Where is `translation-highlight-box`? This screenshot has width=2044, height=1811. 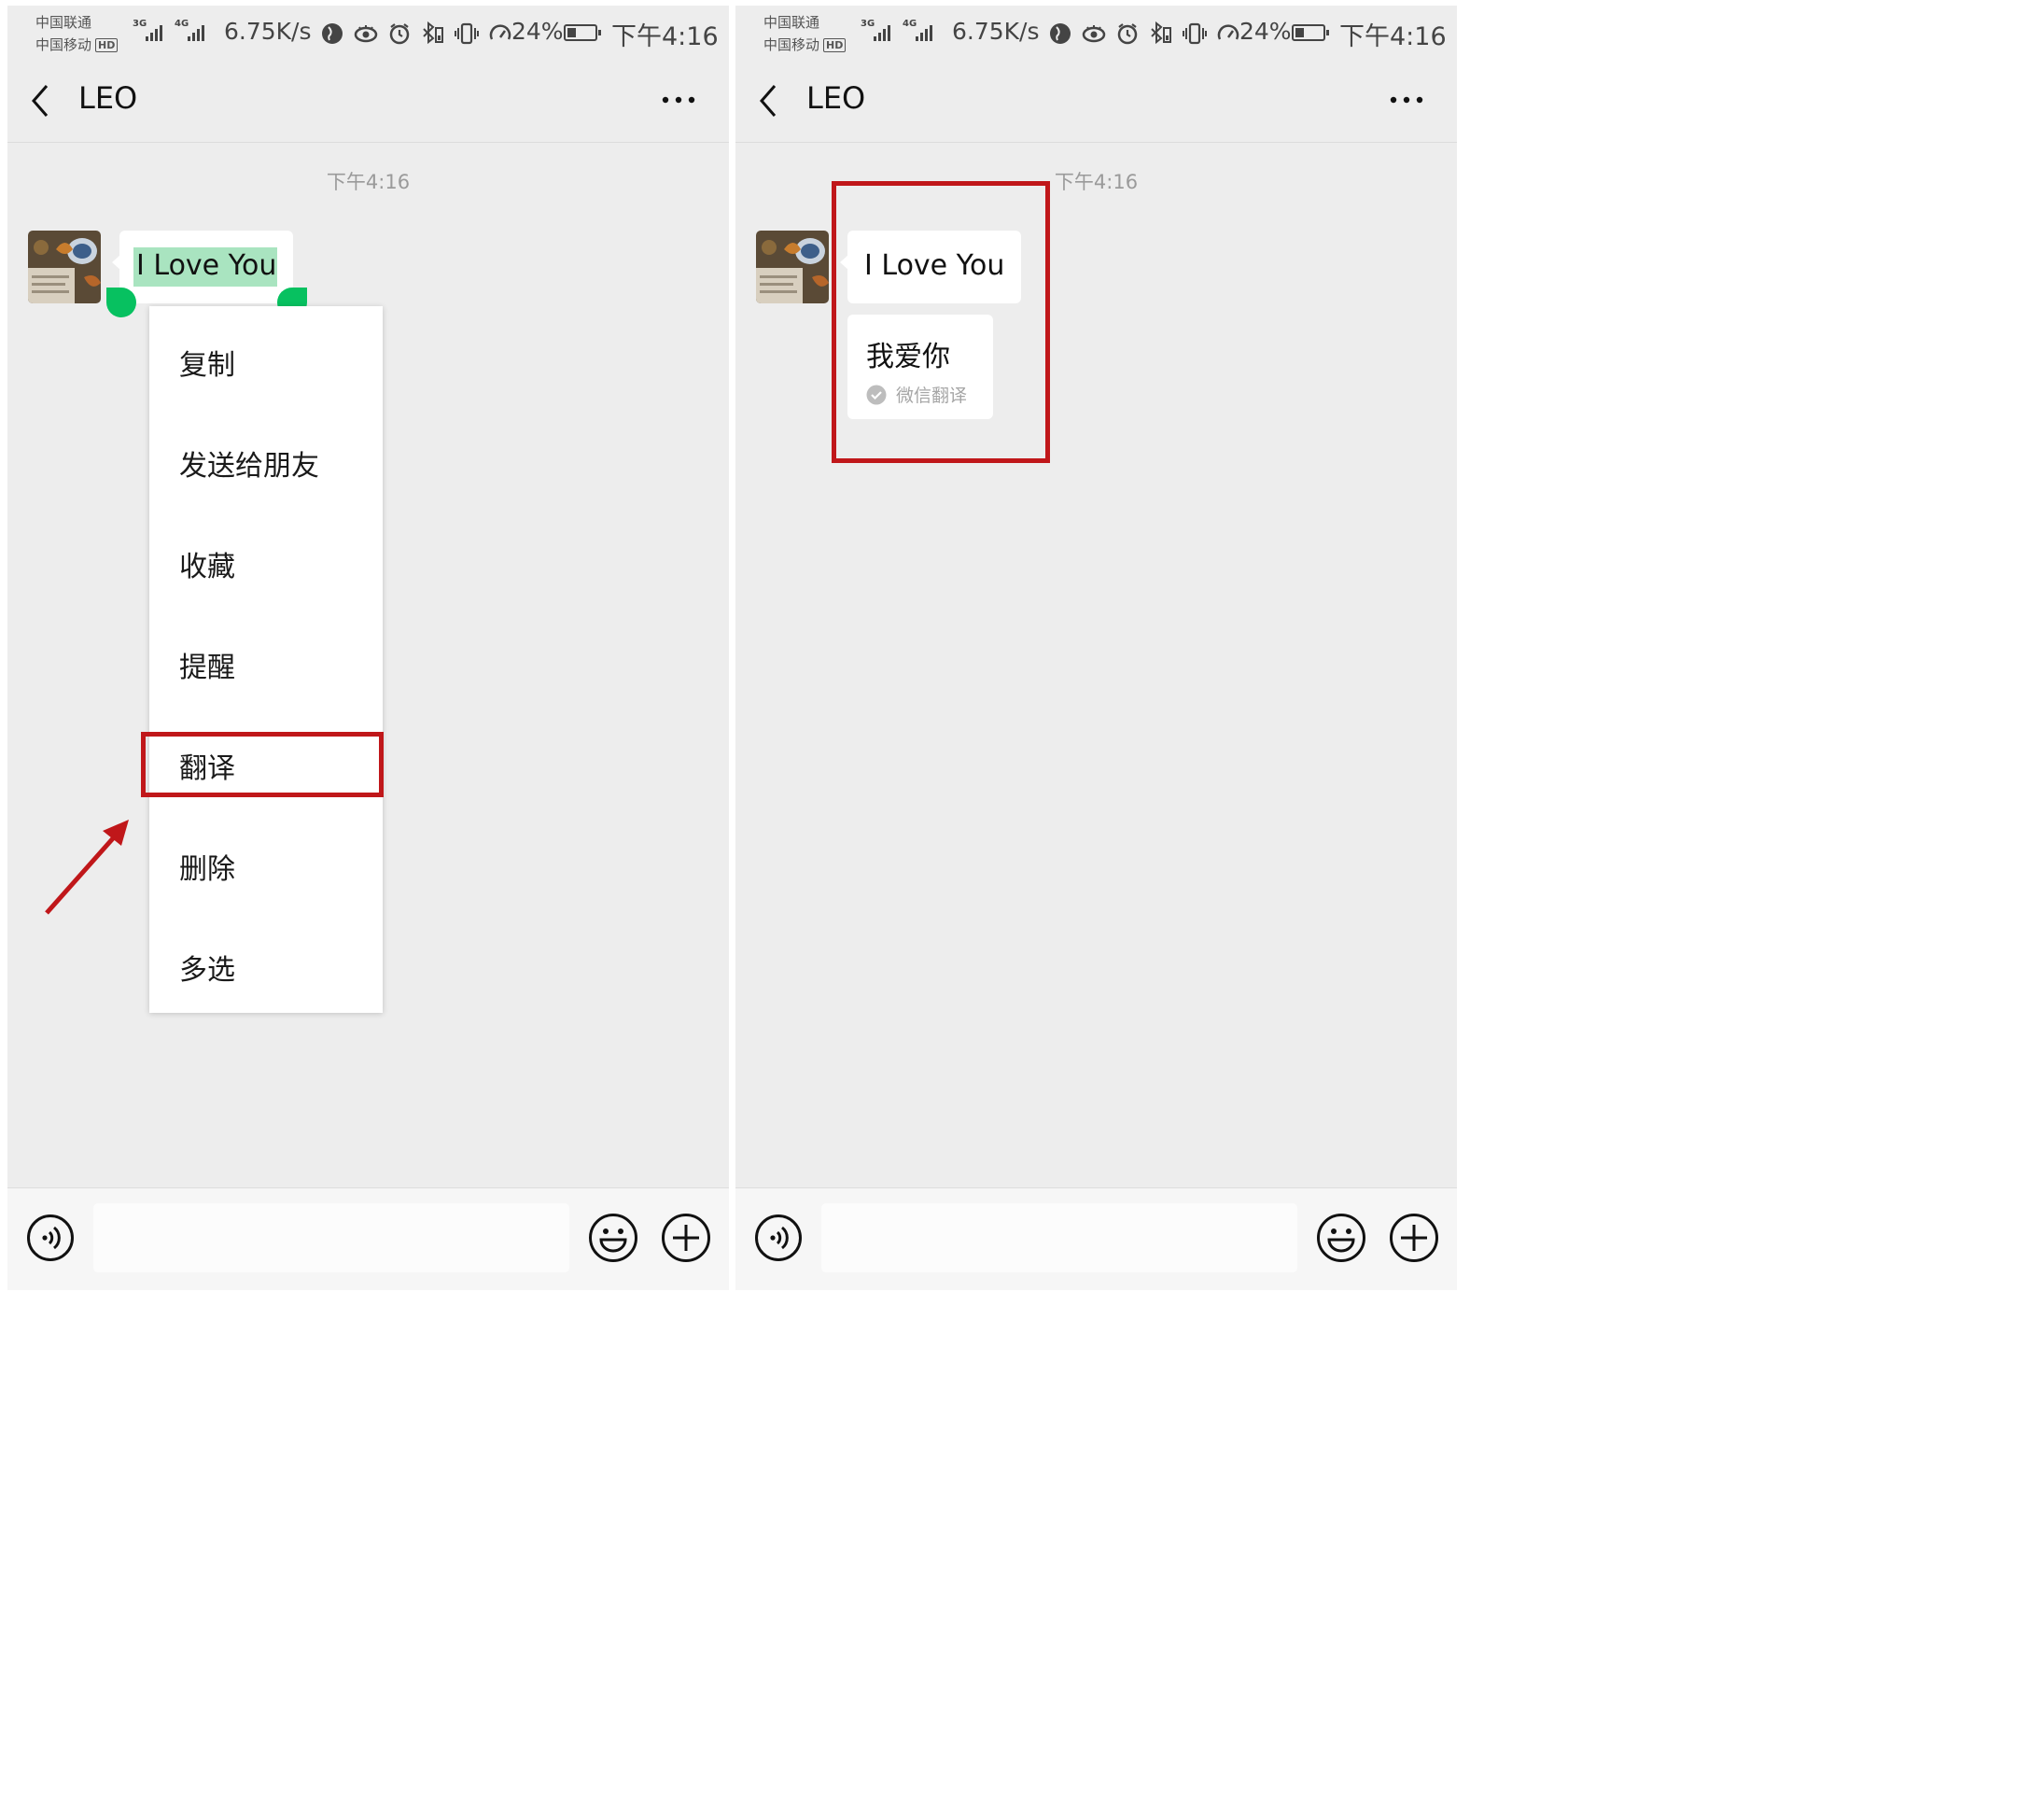
translation-highlight-box is located at coordinates (941, 322).